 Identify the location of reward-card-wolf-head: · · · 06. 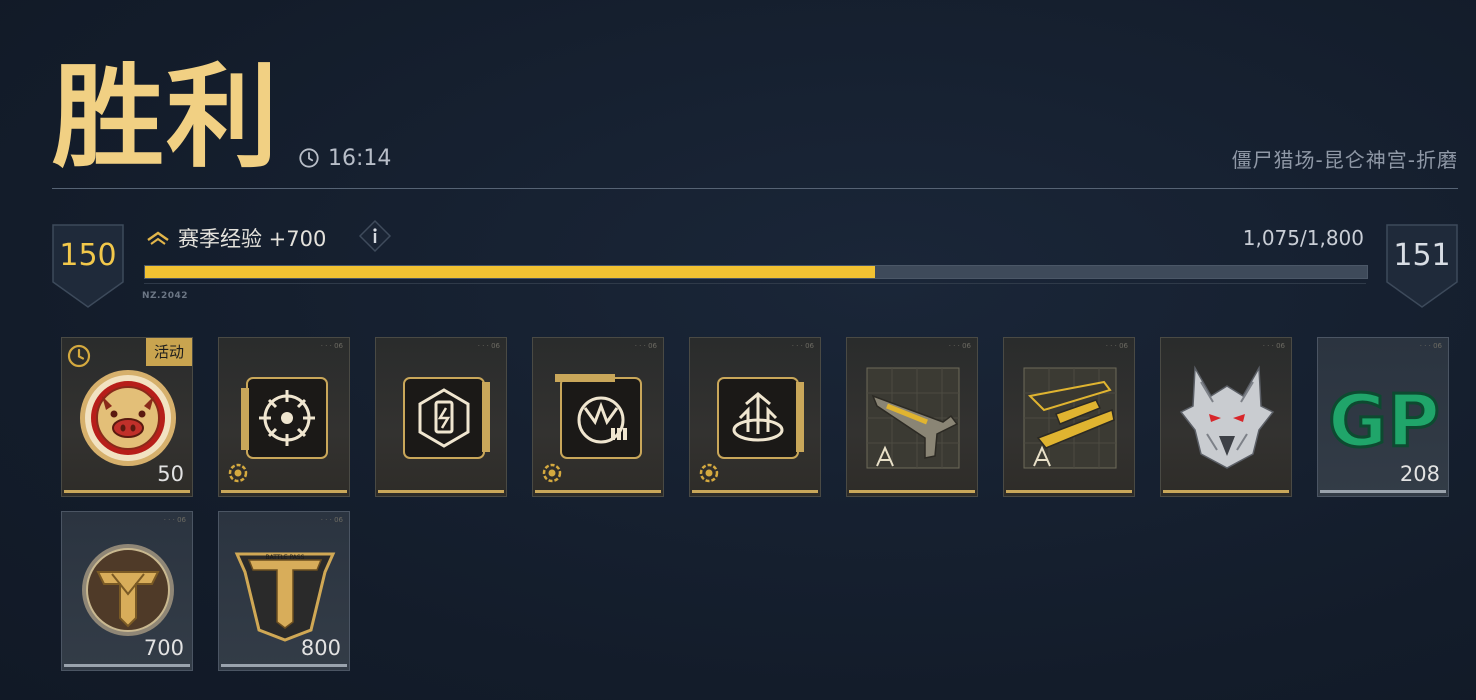
(1226, 417).